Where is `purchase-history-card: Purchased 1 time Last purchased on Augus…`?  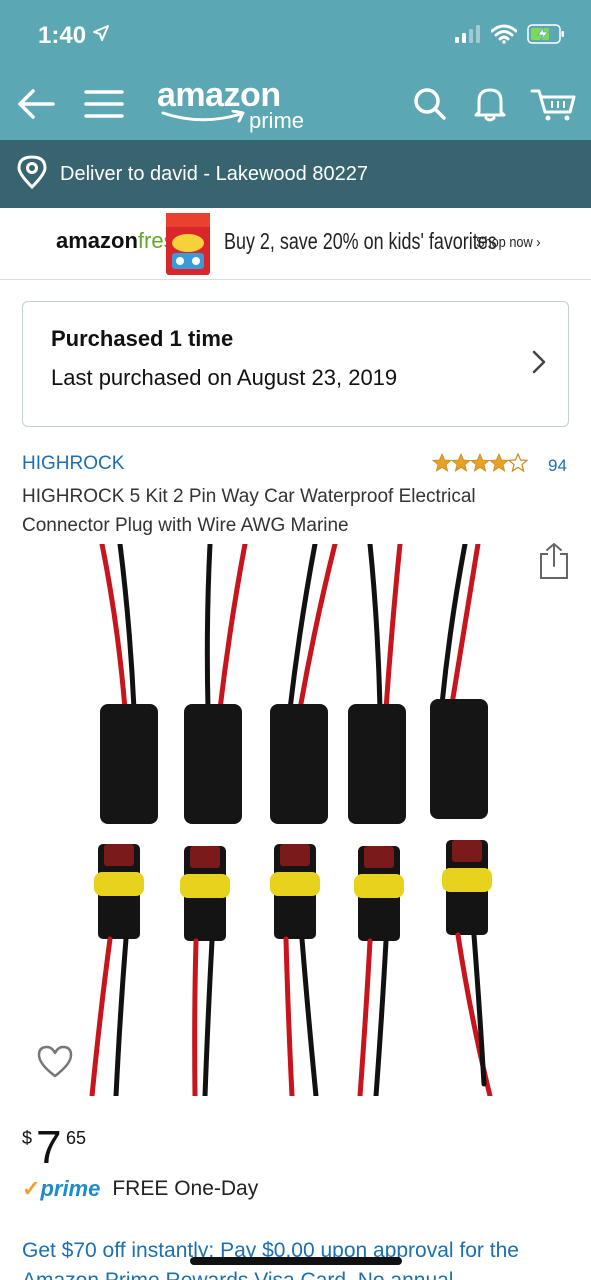
purchase-history-card: Purchased 1 time Last purchased on Augus… is located at coordinates (295, 364).